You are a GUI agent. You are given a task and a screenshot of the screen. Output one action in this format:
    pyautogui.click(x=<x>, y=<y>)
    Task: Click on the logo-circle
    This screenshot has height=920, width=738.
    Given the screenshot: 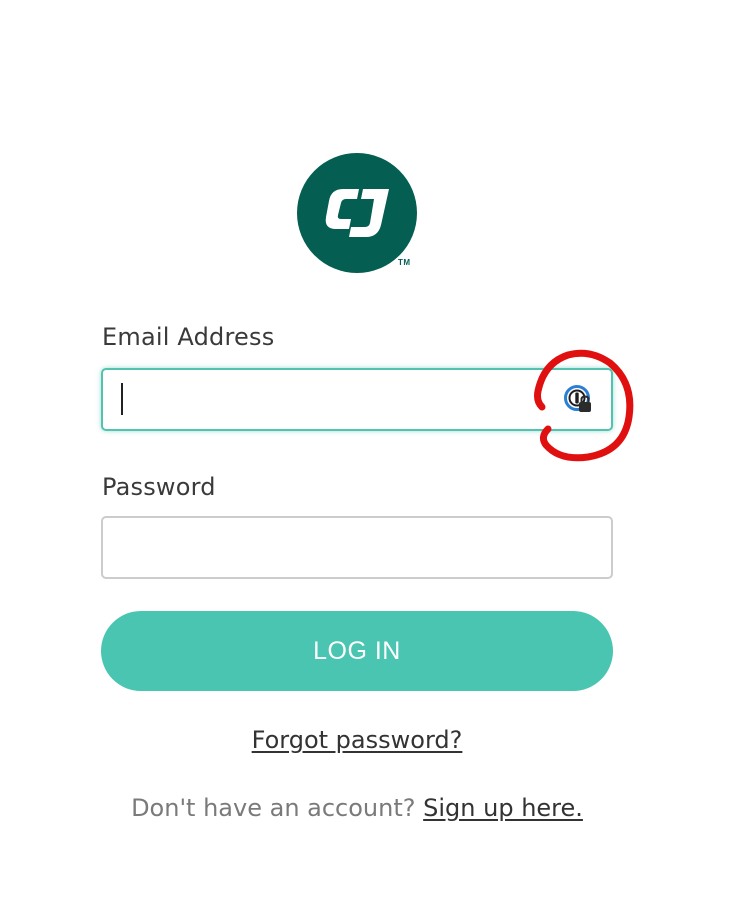 What is the action you would take?
    pyautogui.click(x=357, y=213)
    